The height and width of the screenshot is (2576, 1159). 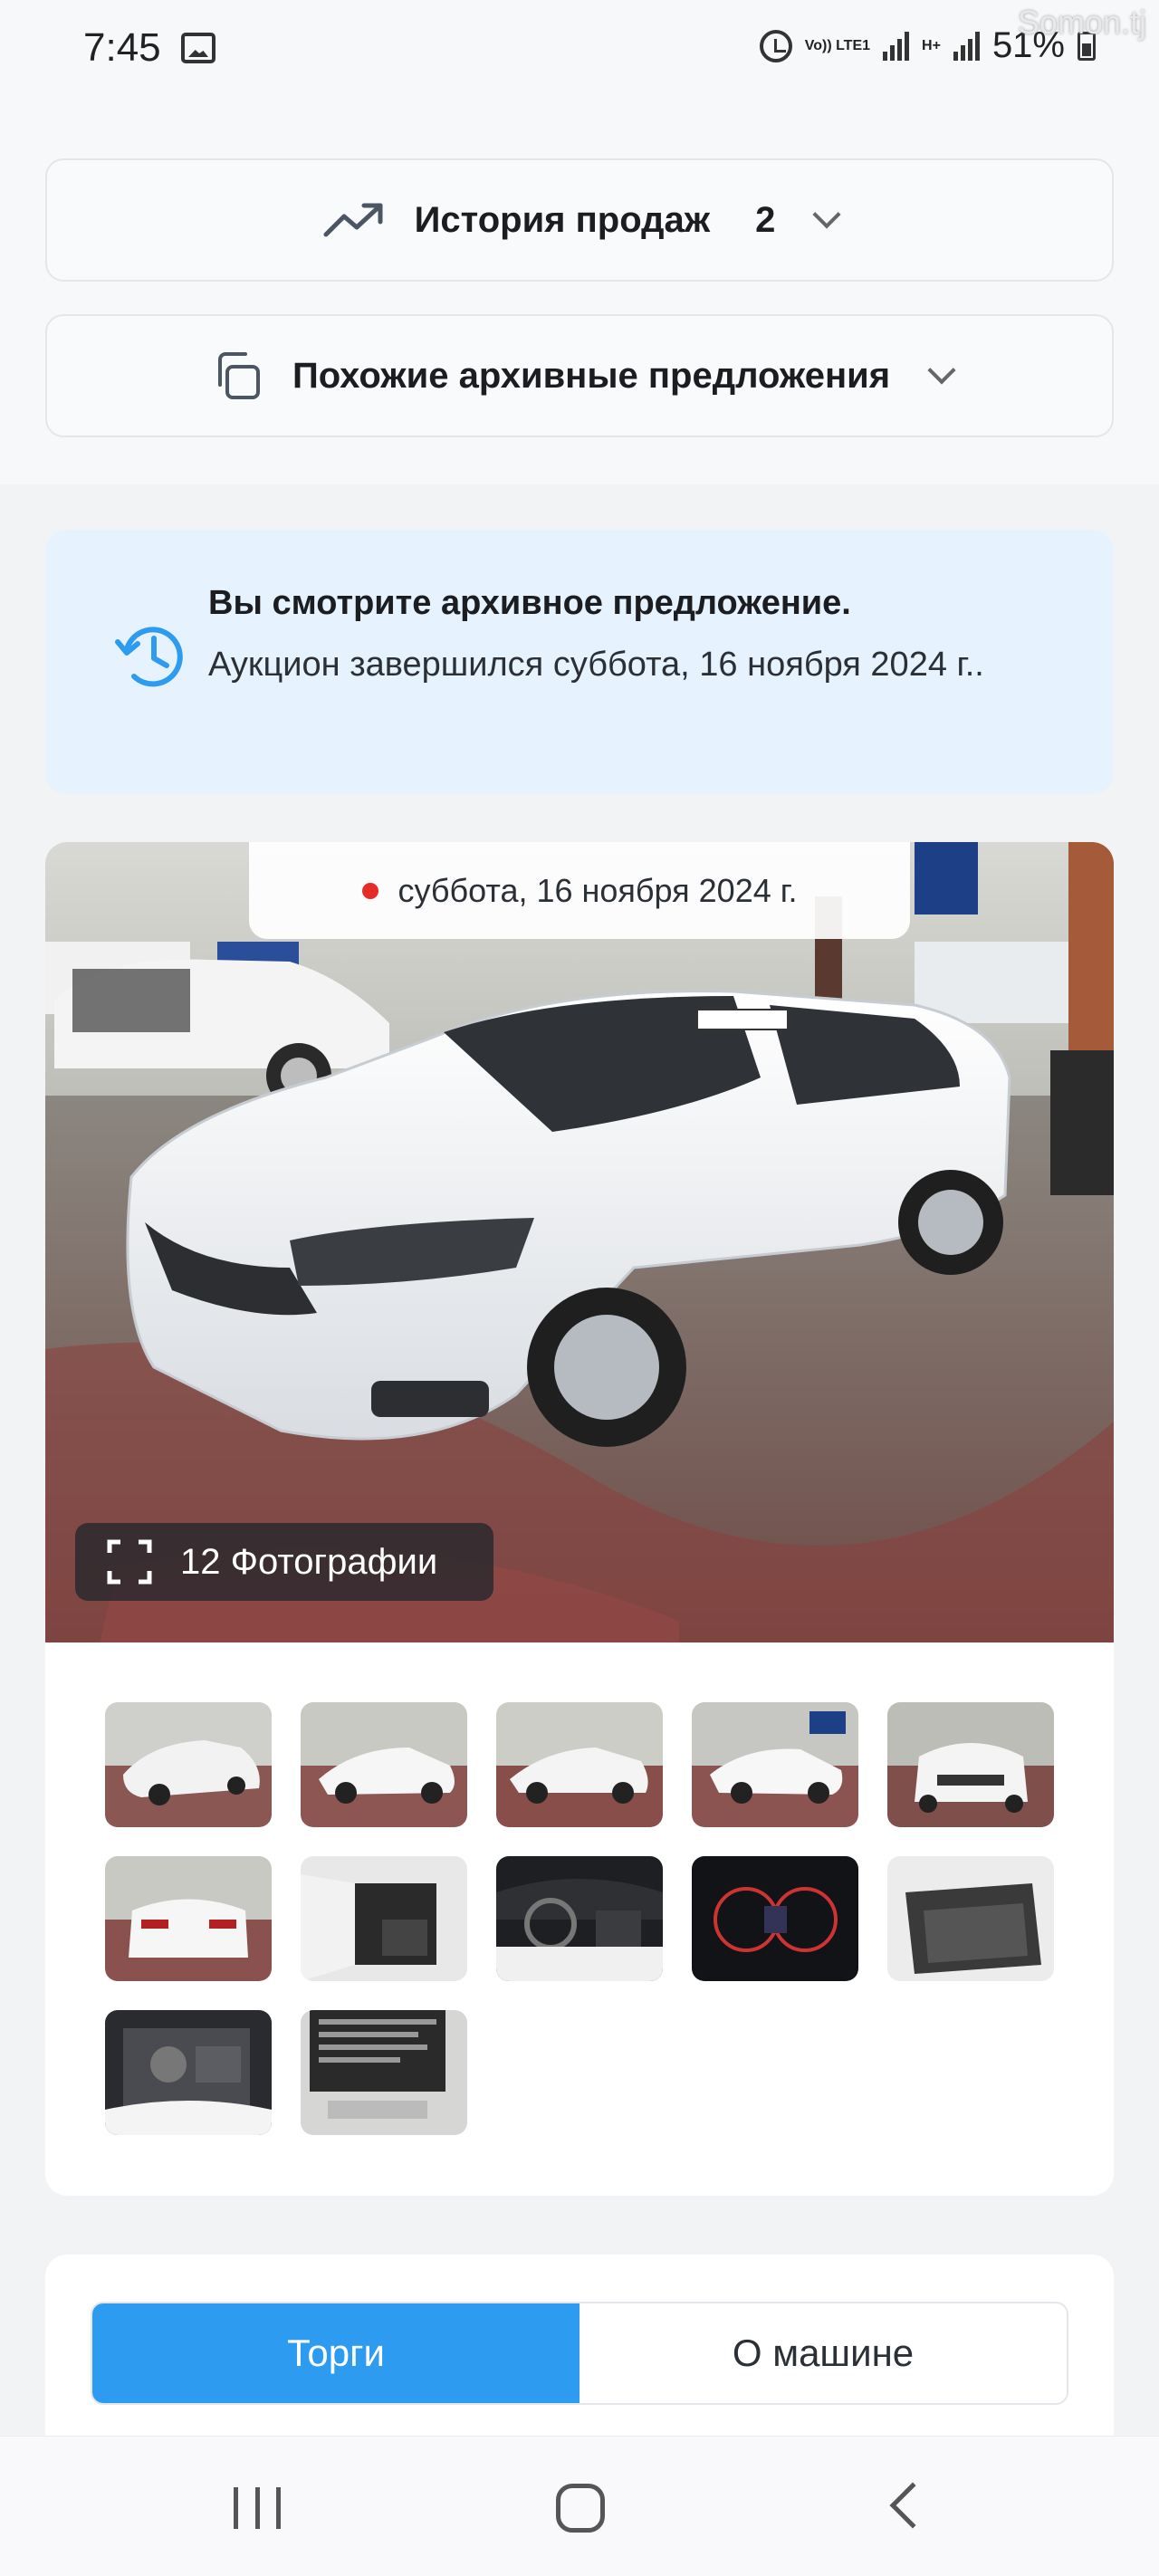 I want to click on sales-history-count: 2, so click(x=766, y=219).